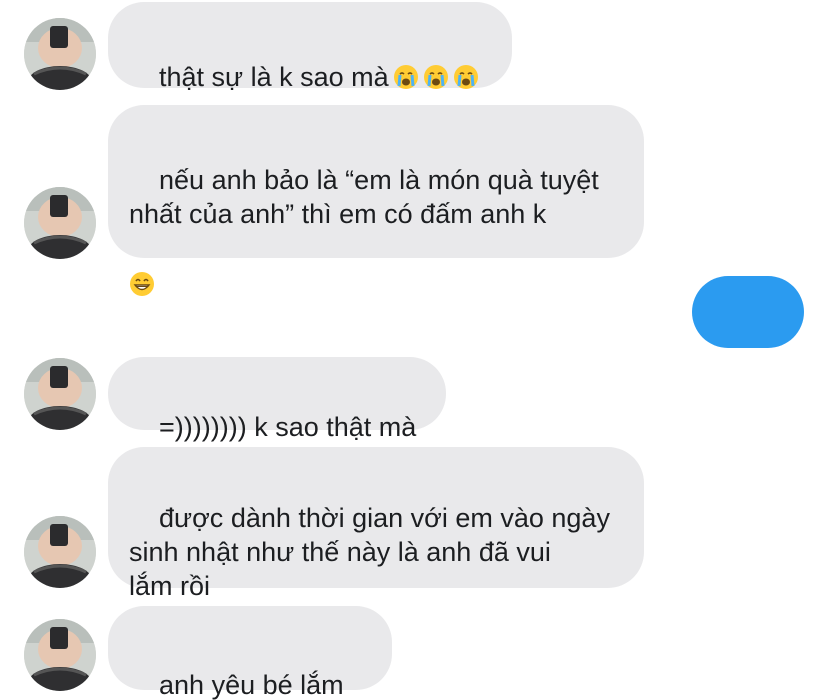 This screenshot has width=828, height=700. I want to click on message-text: anh yêu bé lắm, so click(251, 685).